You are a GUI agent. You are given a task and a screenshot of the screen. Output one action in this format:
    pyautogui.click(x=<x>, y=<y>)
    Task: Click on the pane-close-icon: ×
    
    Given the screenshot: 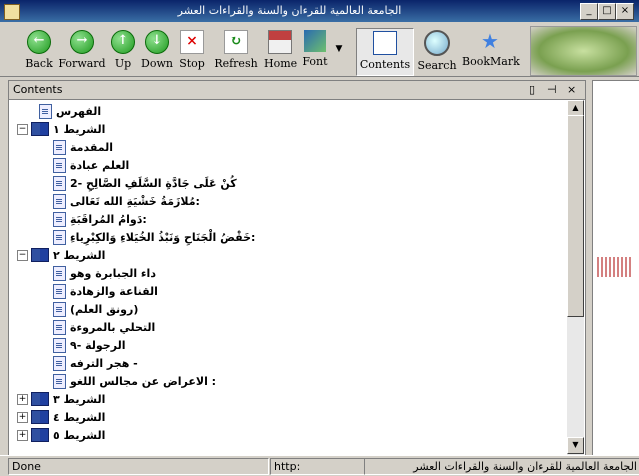 What is the action you would take?
    pyautogui.click(x=571, y=89)
    